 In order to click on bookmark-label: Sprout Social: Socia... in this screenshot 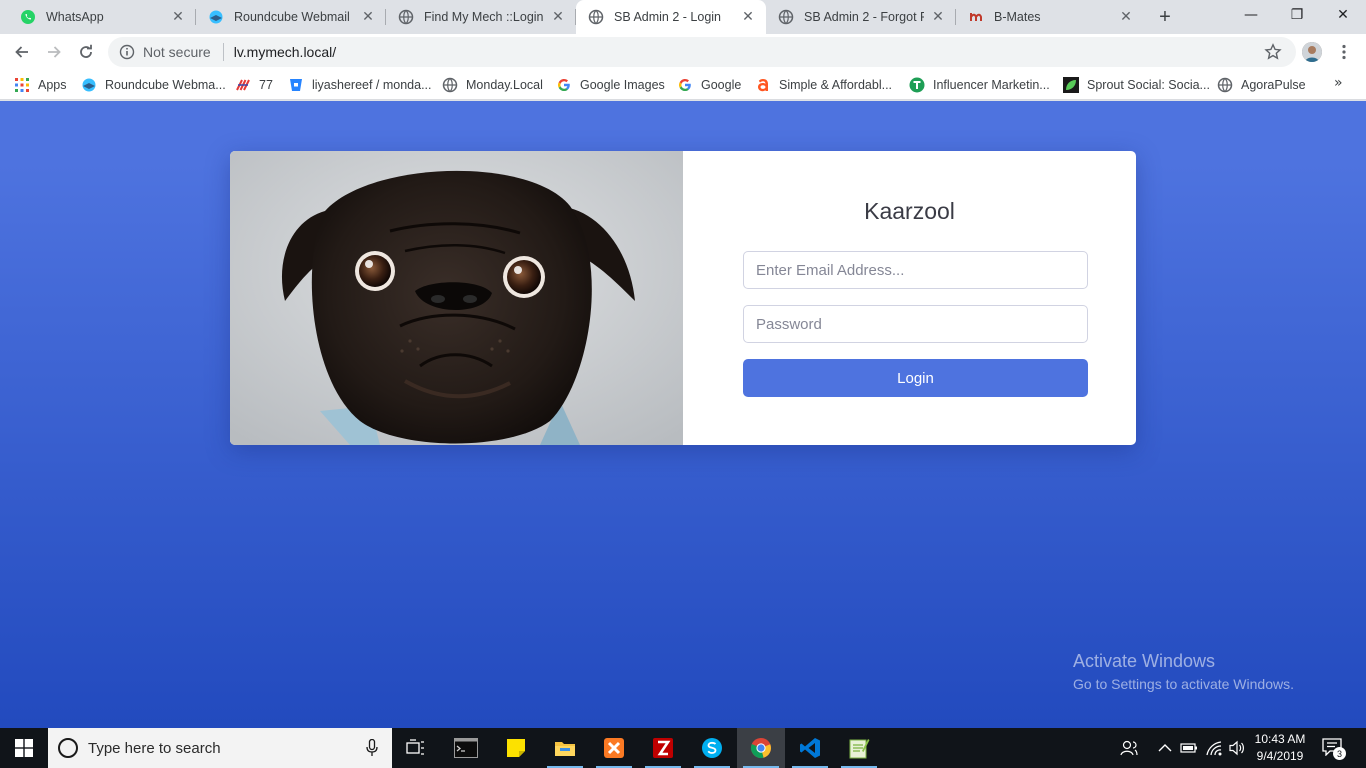, I will do `click(1148, 85)`.